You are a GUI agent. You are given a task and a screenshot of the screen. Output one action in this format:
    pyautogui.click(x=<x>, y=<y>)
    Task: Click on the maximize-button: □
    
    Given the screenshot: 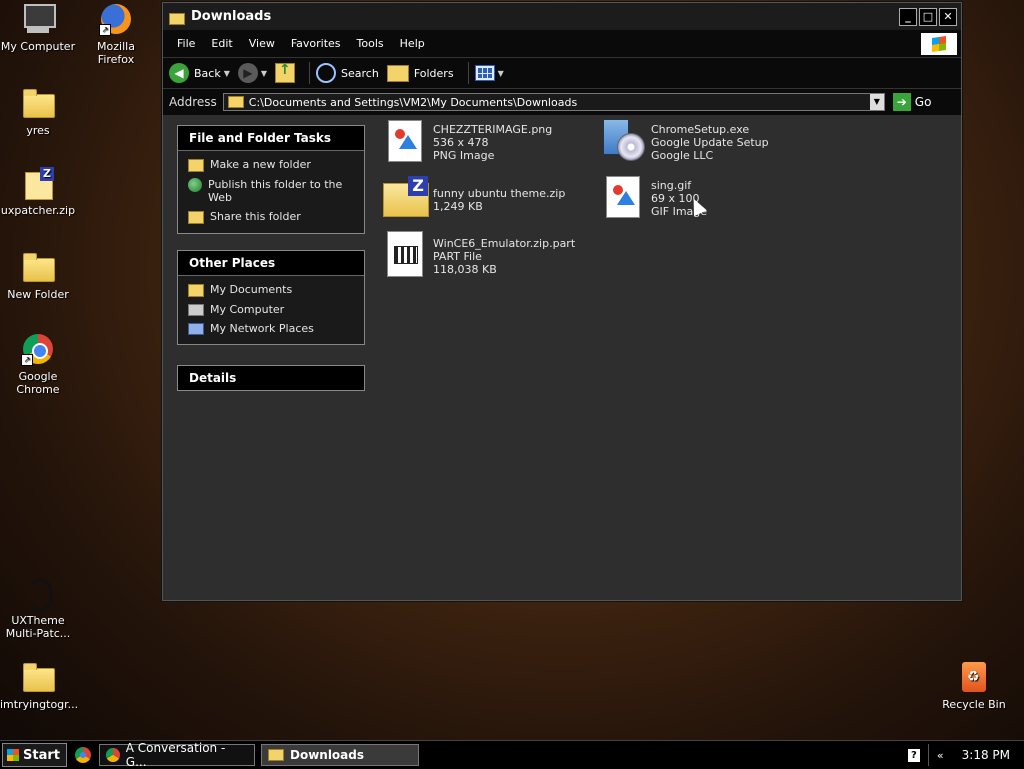 What is the action you would take?
    pyautogui.click(x=928, y=16)
    